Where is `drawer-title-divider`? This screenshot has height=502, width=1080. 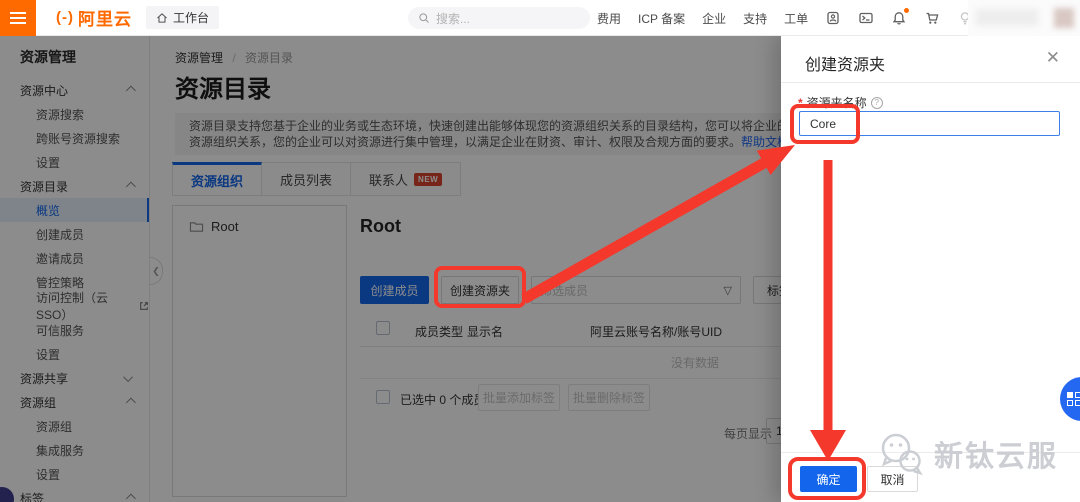 drawer-title-divider is located at coordinates (930, 82).